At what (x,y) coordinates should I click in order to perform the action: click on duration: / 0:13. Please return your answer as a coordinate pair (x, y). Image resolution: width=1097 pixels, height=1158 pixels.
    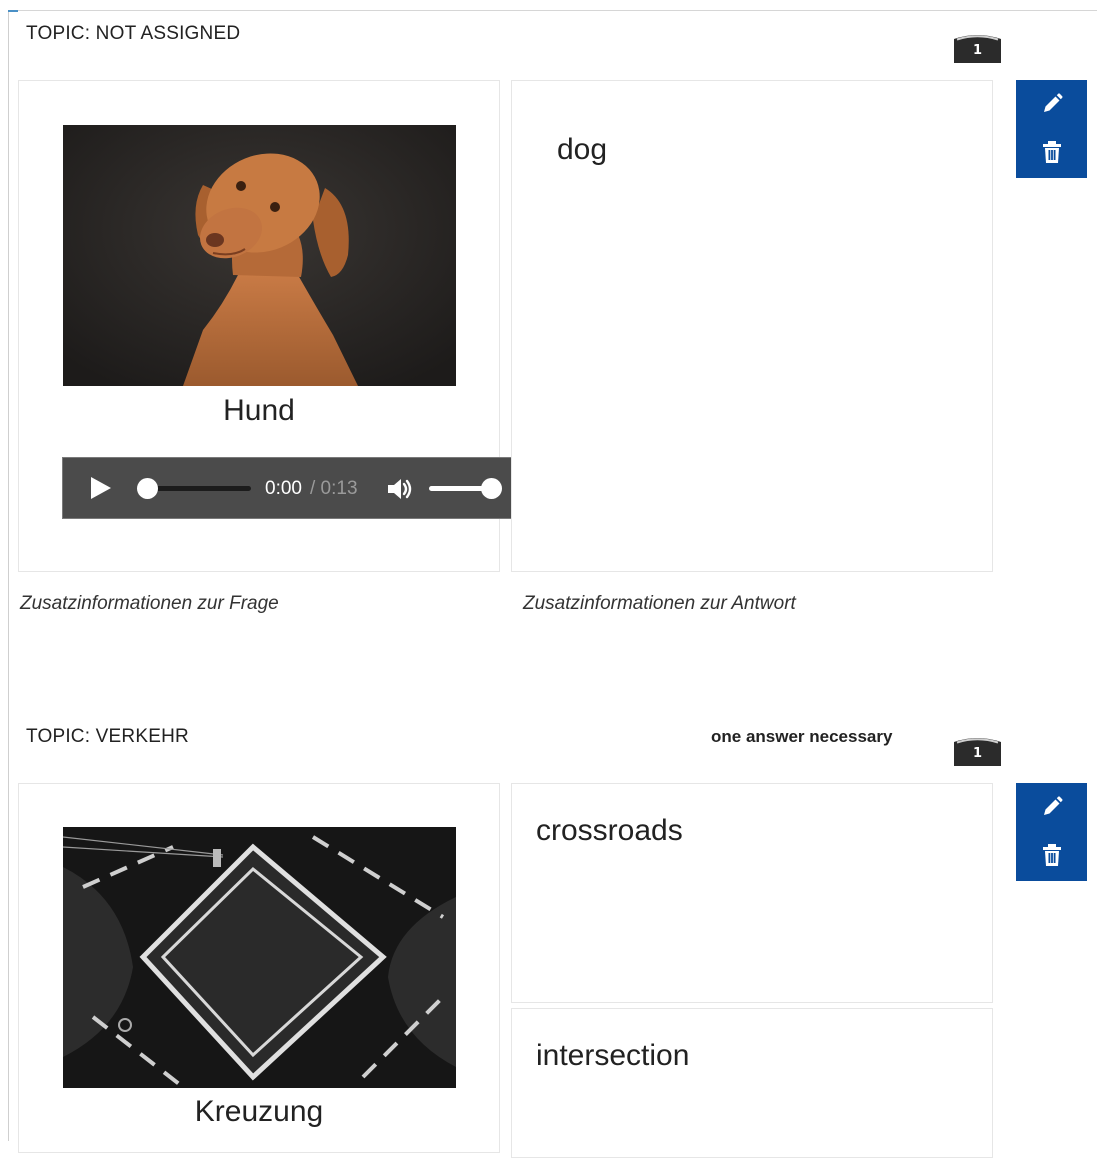
    Looking at the image, I should click on (334, 488).